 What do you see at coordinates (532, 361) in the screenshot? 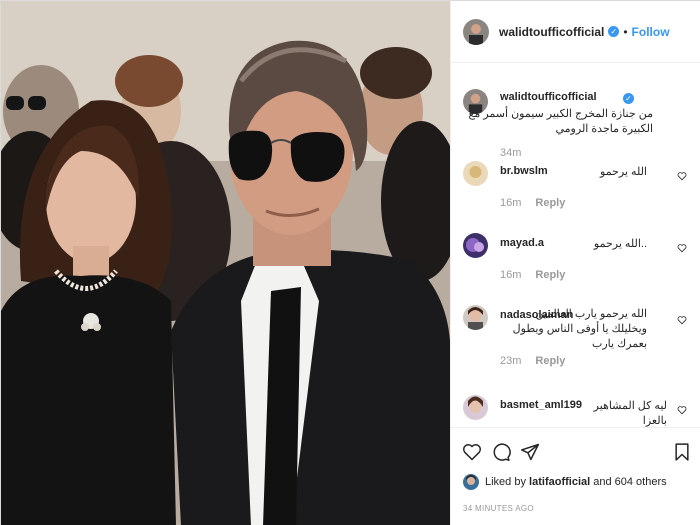
I see `comment-meta: 23m Reply` at bounding box center [532, 361].